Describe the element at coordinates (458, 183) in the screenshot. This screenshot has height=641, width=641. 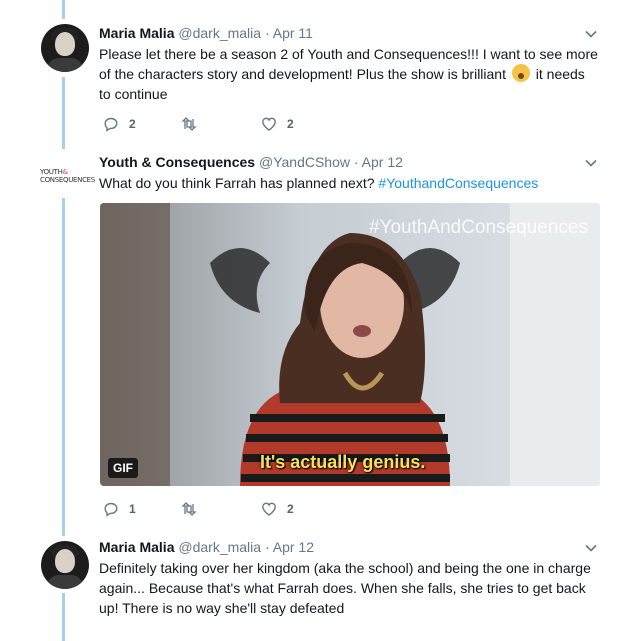
I see `hashtag-link: #YouthandConsequences` at that location.